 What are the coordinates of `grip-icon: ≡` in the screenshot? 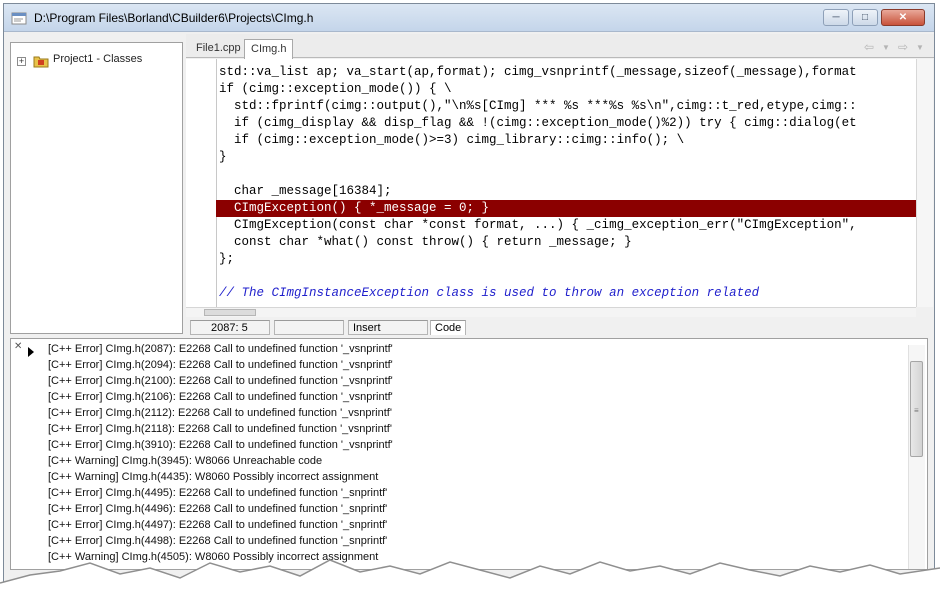 It's located at (916, 410).